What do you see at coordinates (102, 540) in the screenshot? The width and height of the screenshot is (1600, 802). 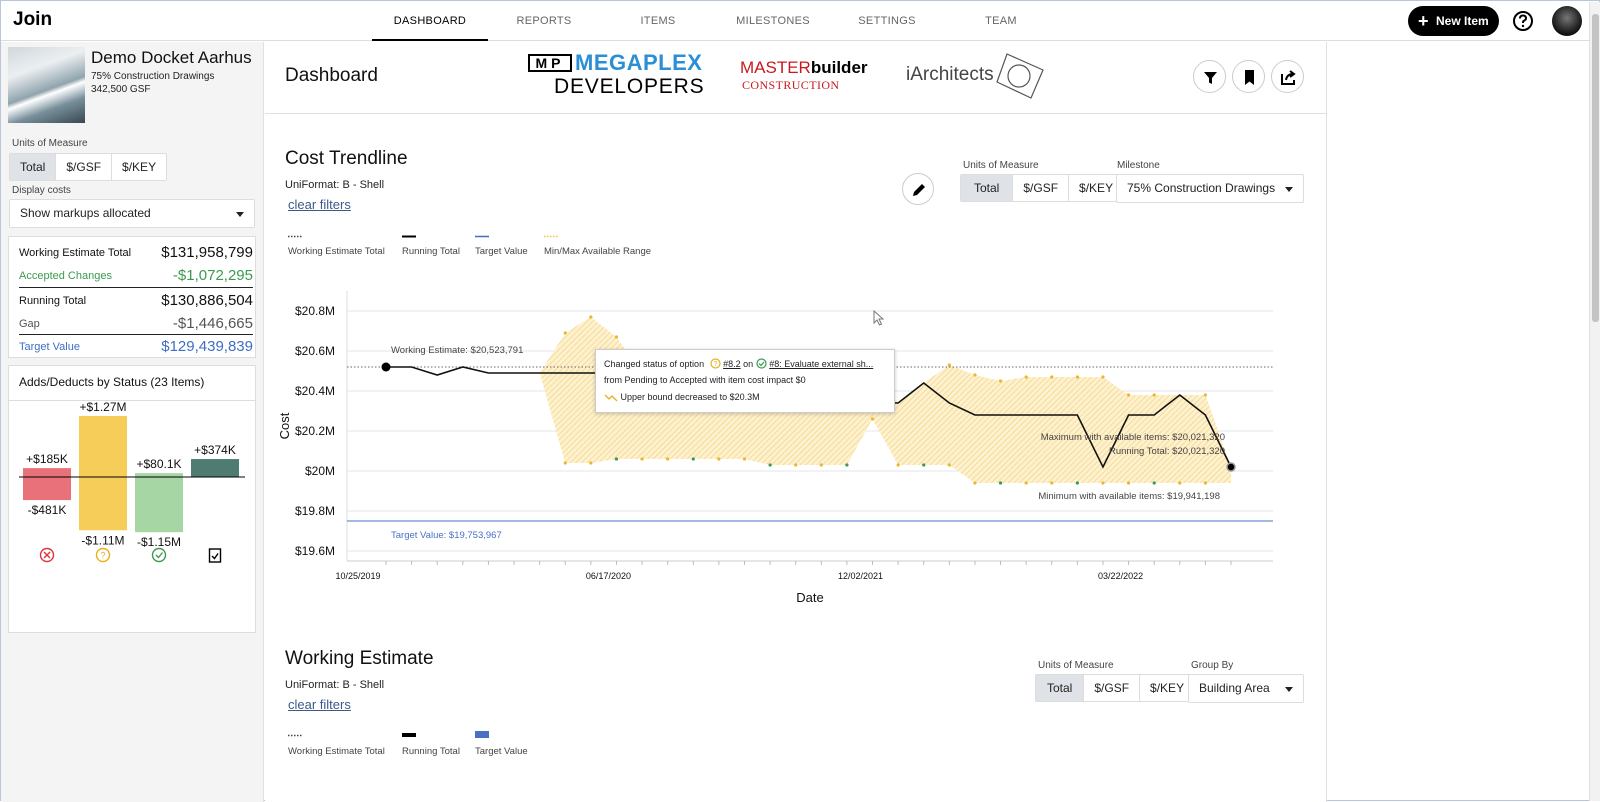 I see `status-deduct-label: -$1.11M` at bounding box center [102, 540].